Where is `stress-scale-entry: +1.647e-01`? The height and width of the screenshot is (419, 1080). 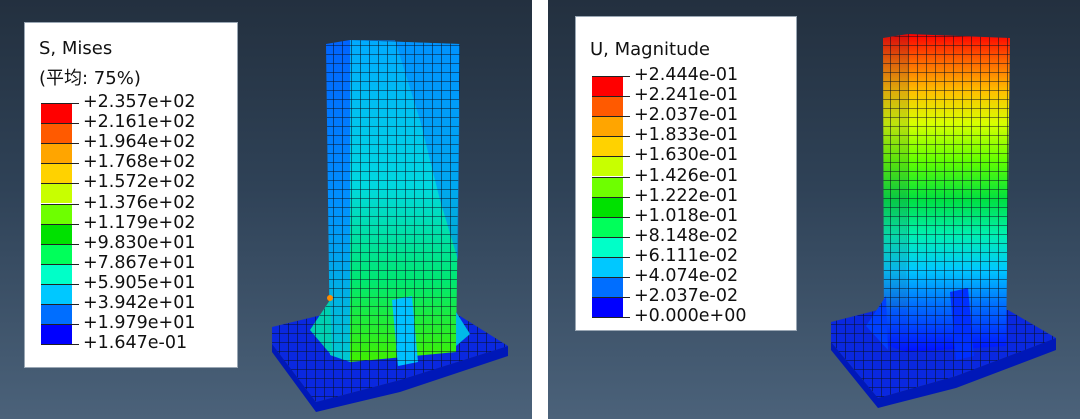 stress-scale-entry: +1.647e-01 is located at coordinates (139, 348).